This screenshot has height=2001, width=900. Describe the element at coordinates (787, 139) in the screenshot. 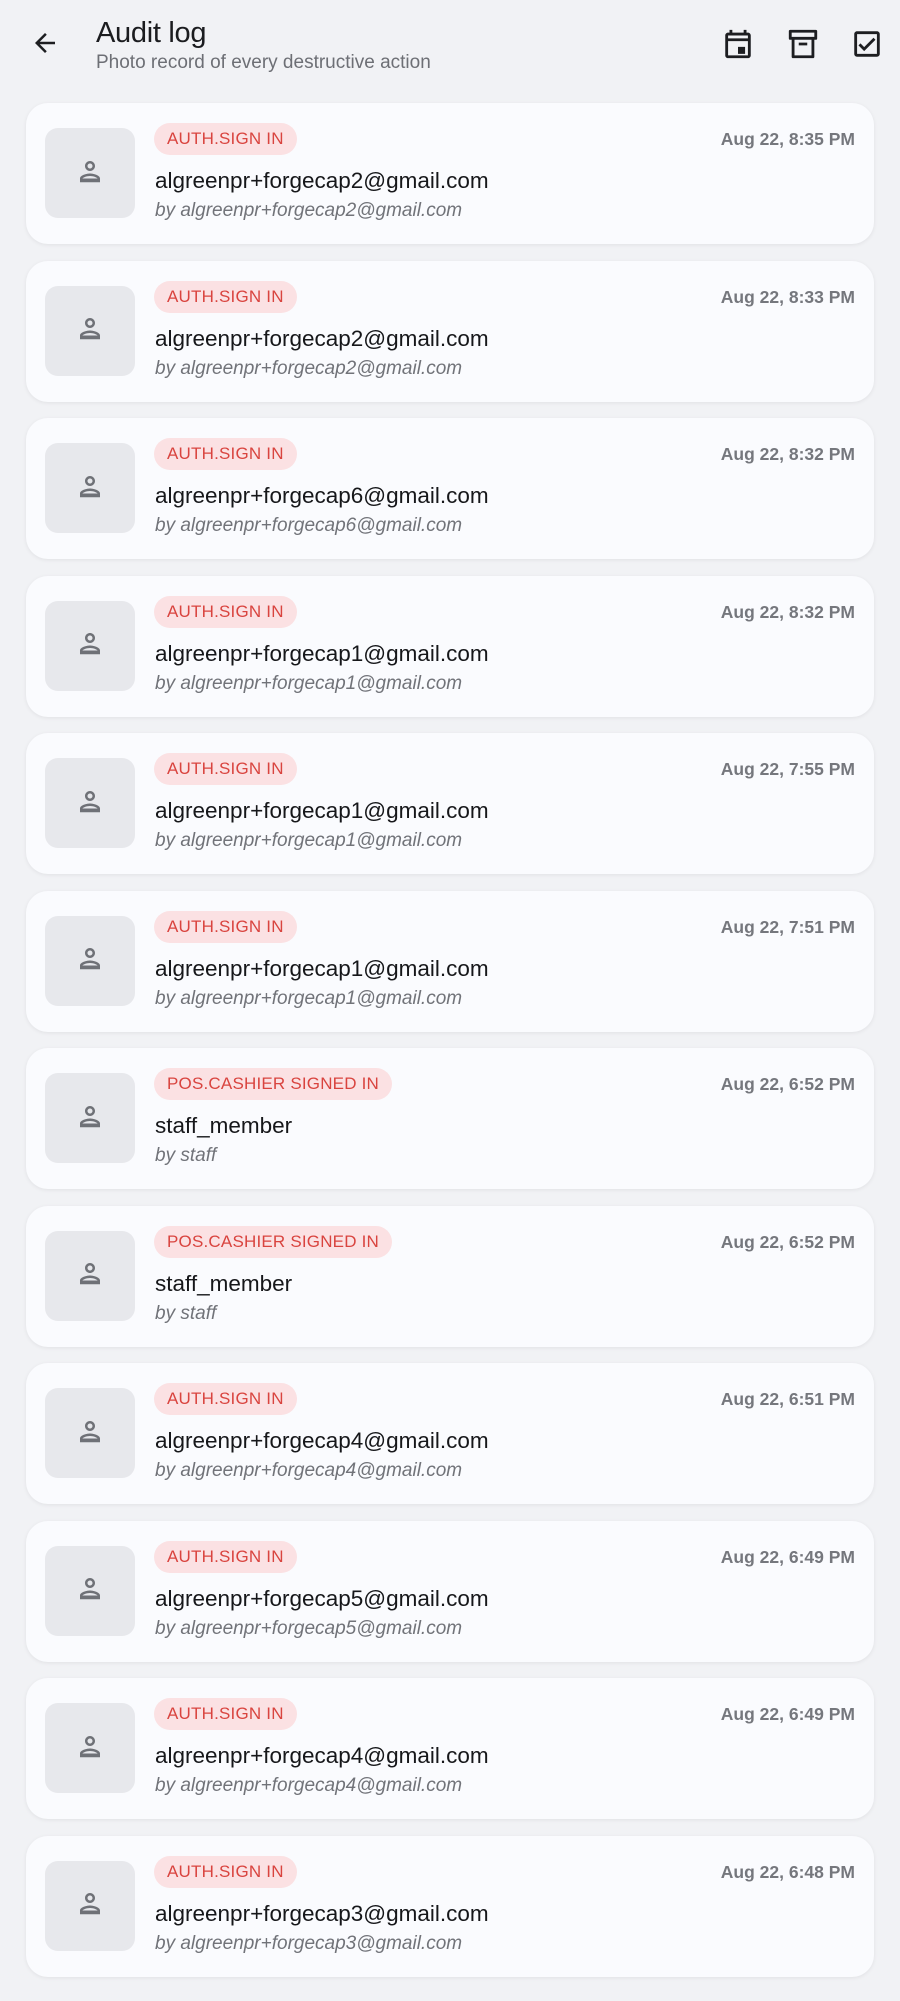

I see `entry-timestamp: Aug 22, 8:35 PM` at that location.